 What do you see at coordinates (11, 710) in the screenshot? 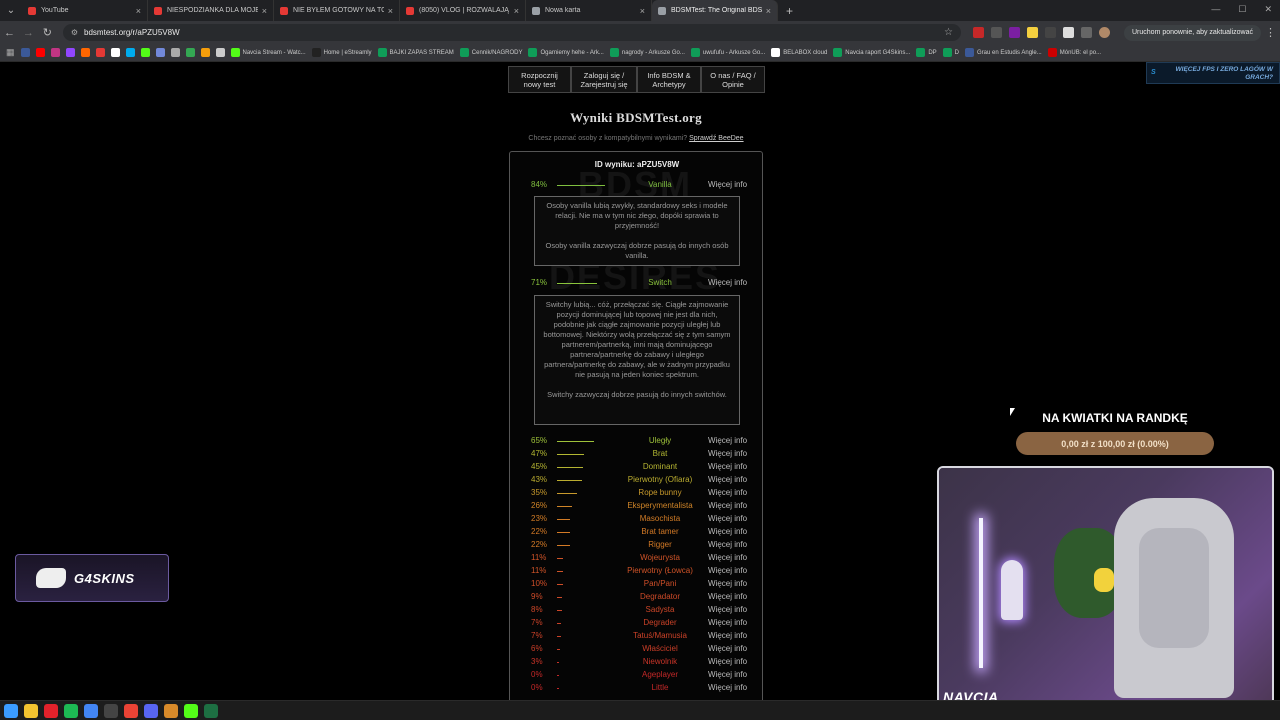
I see `windows-icon` at bounding box center [11, 710].